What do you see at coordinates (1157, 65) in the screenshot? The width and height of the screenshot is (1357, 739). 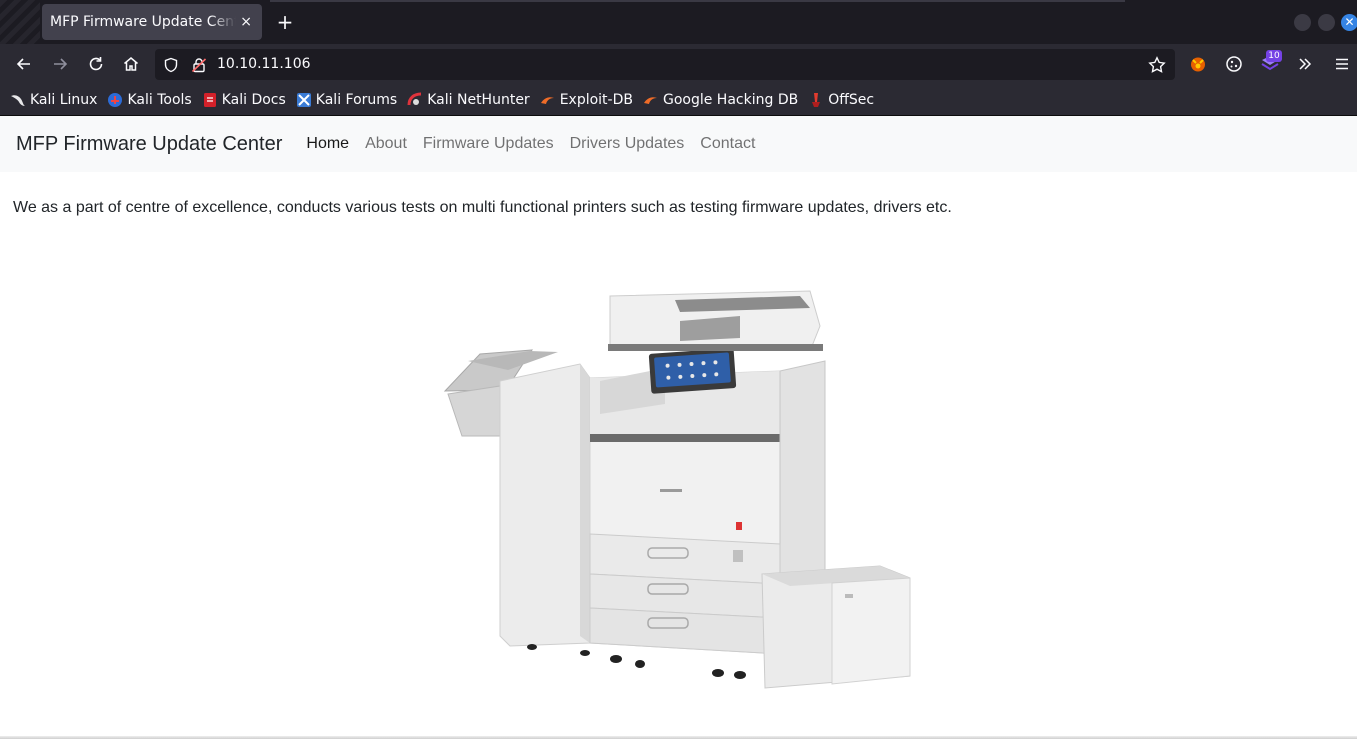 I see `bookmark-star-icon` at bounding box center [1157, 65].